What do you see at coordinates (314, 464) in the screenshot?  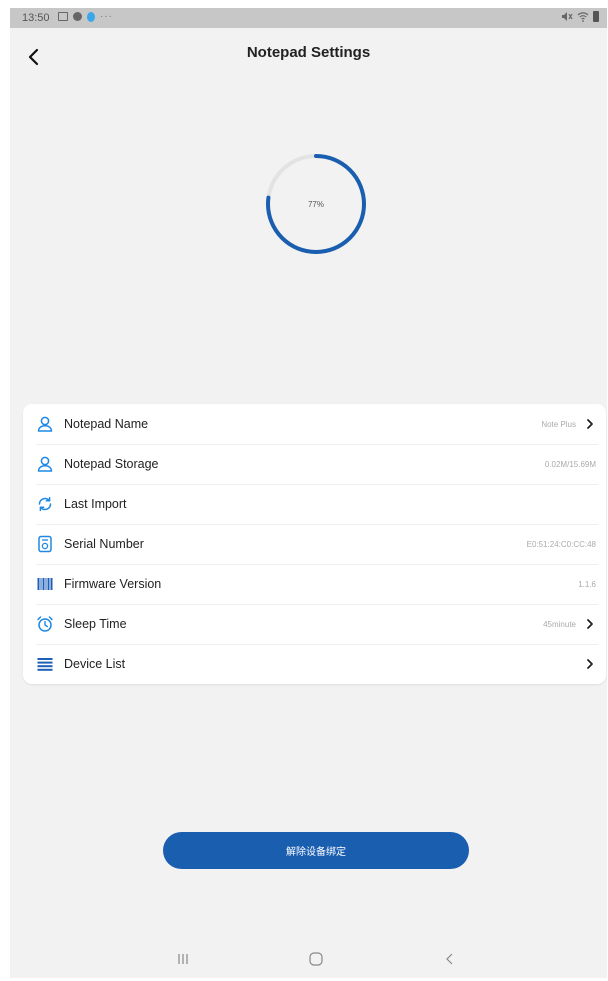 I see `settings-row-notepad-storage: Notepad Storage 0.02M/15.69M` at bounding box center [314, 464].